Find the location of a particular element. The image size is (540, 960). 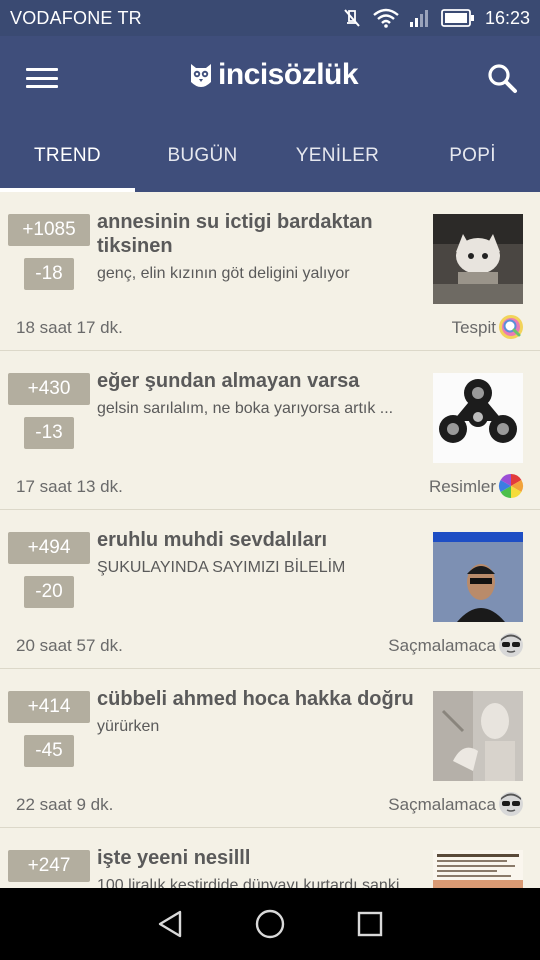

app-bar: incisözlük is located at coordinates (270, 78).